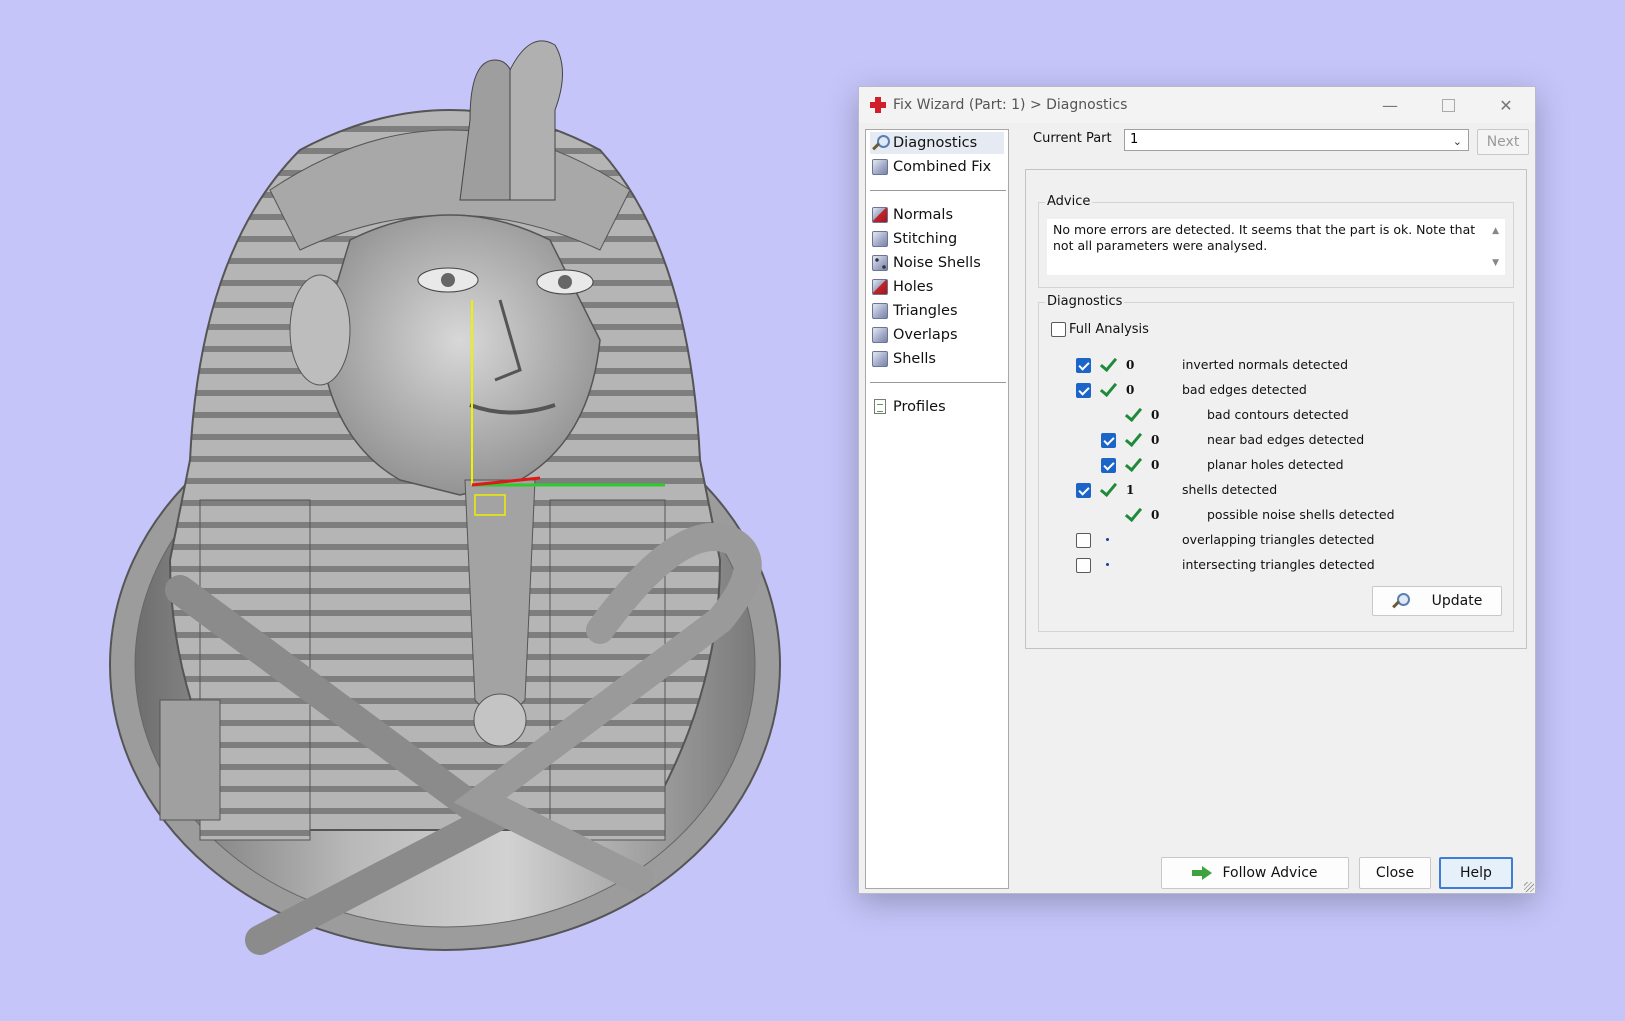 Image resolution: width=1625 pixels, height=1021 pixels. What do you see at coordinates (880, 239) in the screenshot?
I see `stitching-cube-icon` at bounding box center [880, 239].